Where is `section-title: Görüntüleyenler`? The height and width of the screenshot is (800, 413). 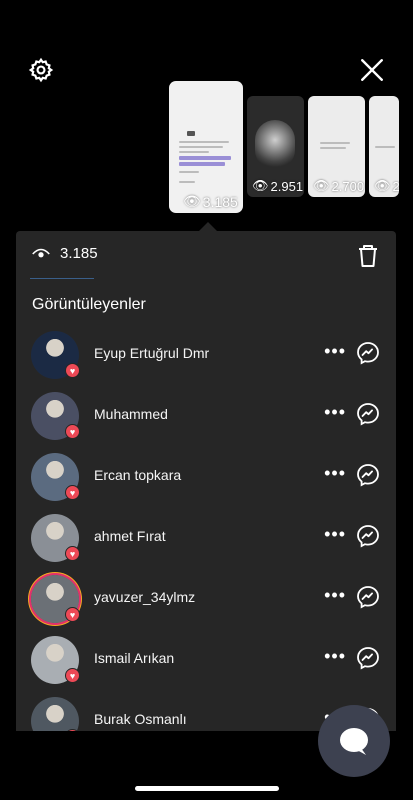
section-title: Görüntüleyenler is located at coordinates (89, 304).